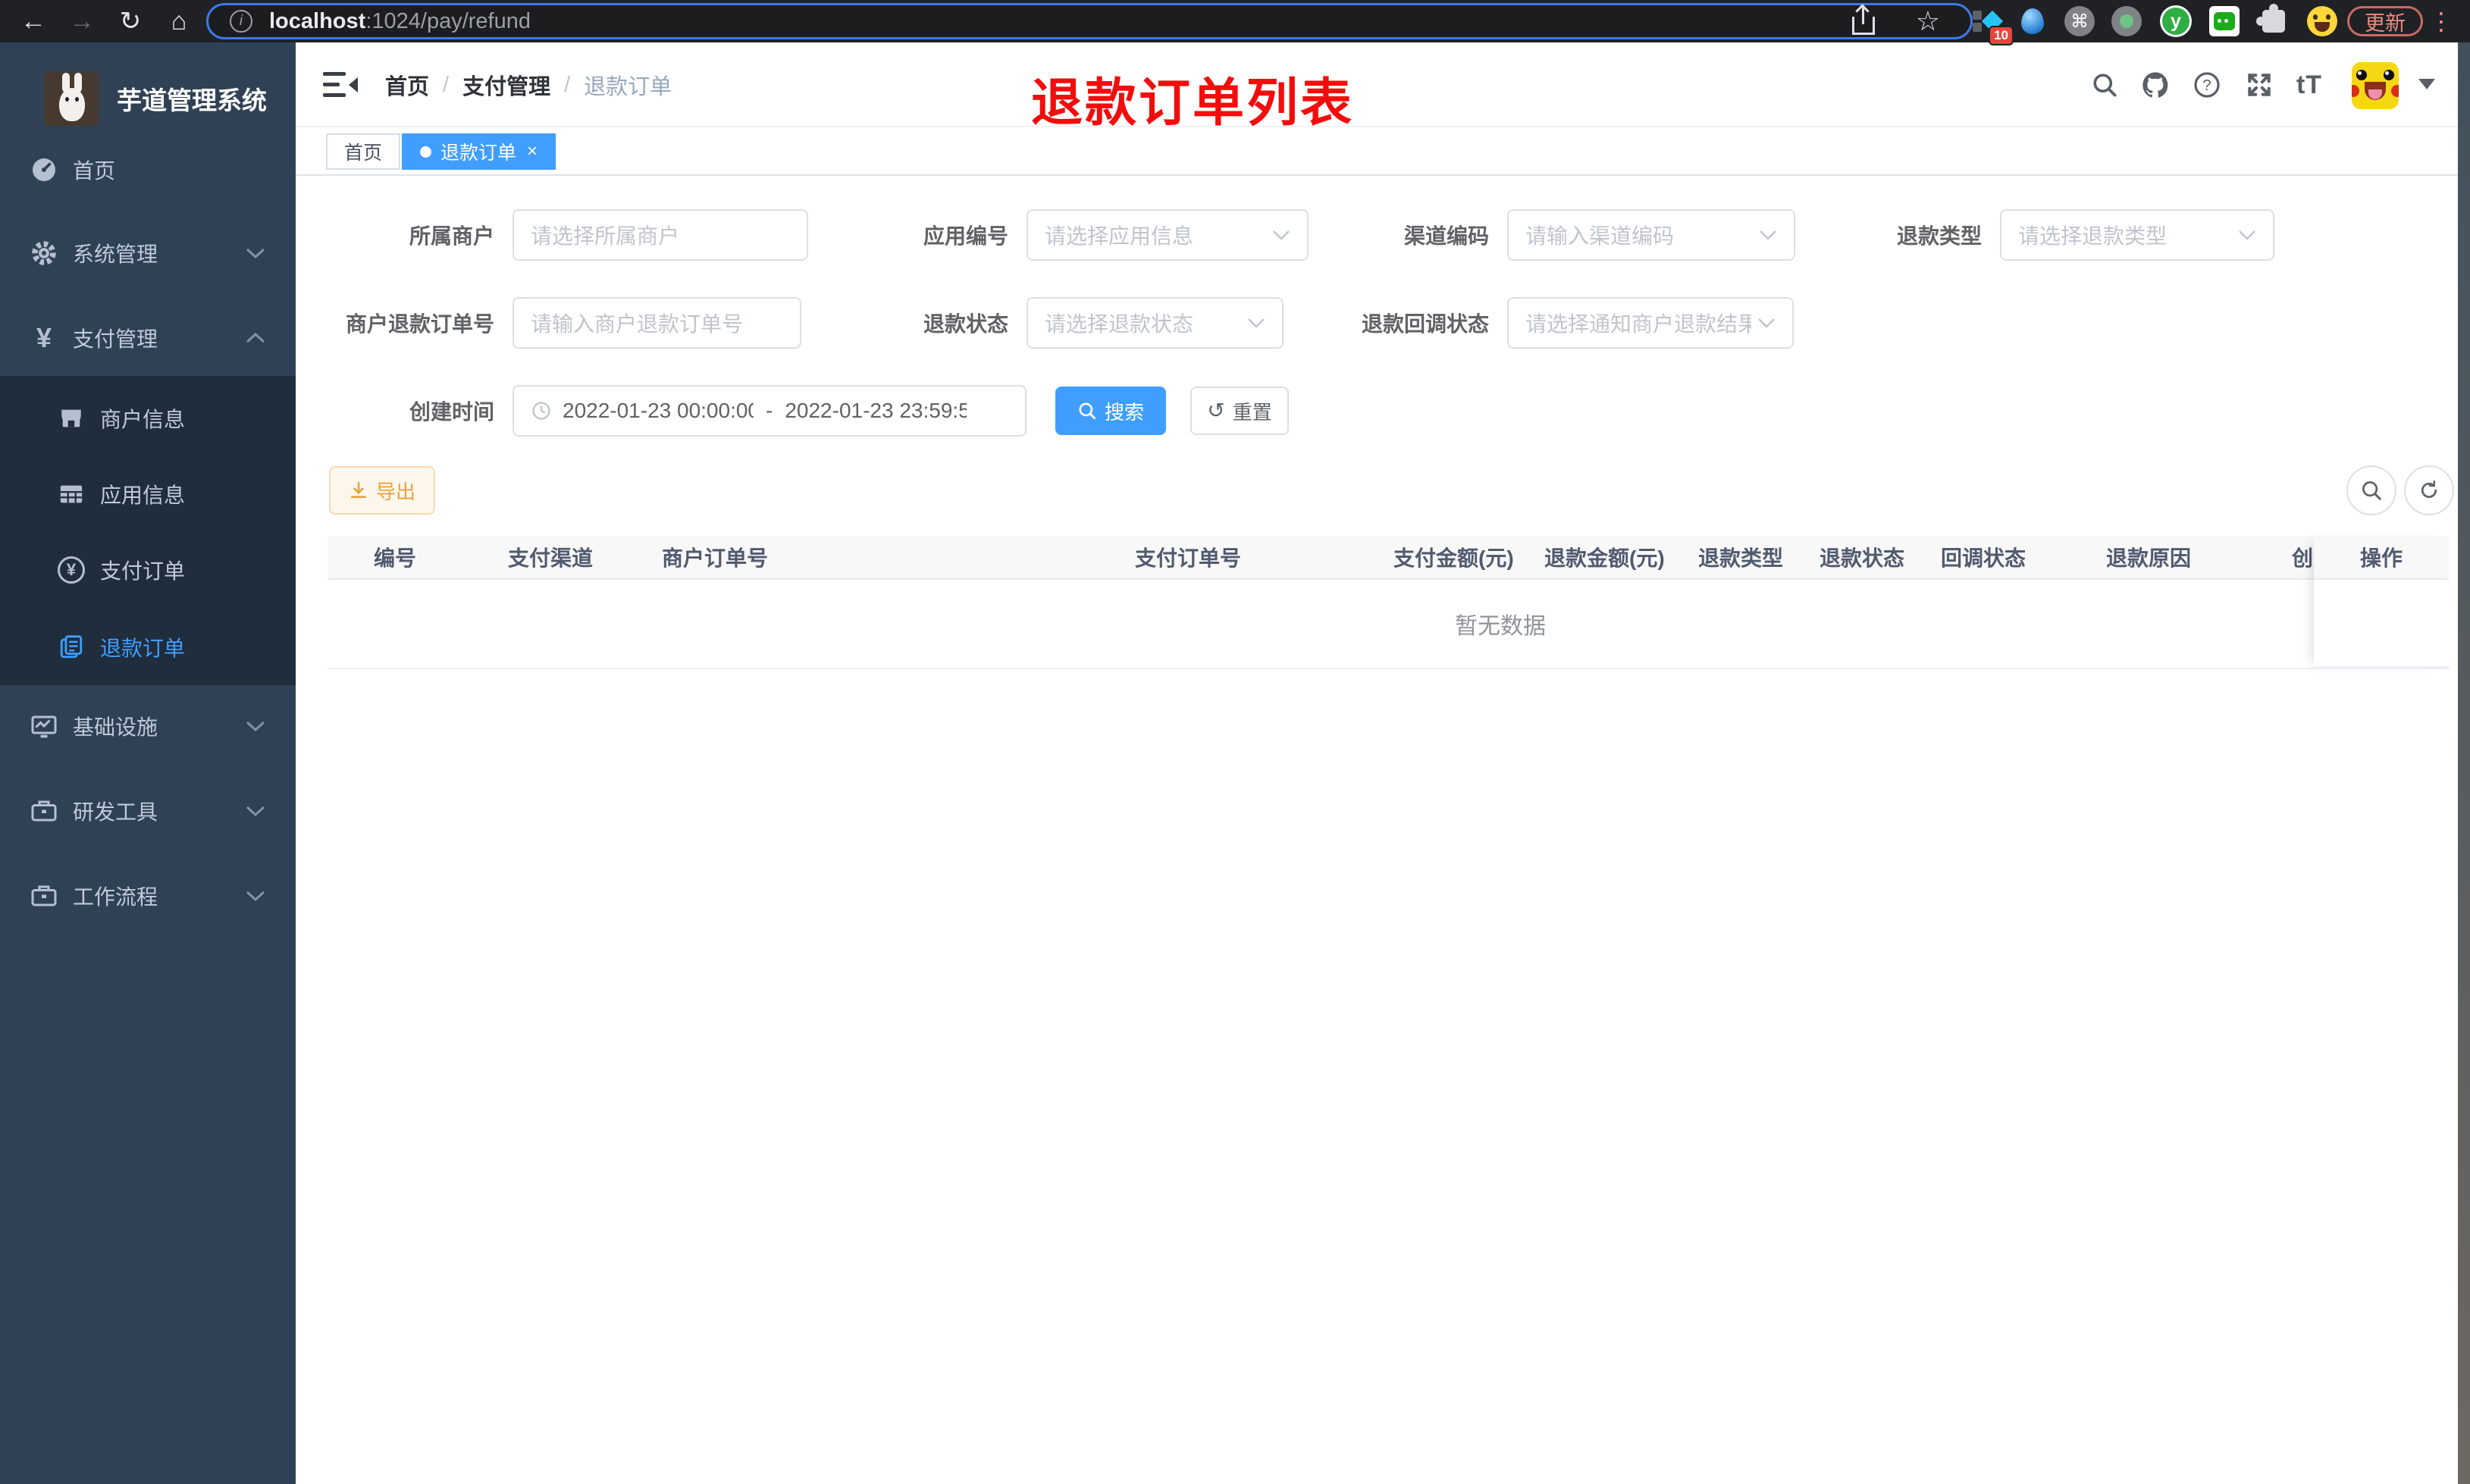 The width and height of the screenshot is (2470, 1484). I want to click on url-text: localhost:1024/pay/refund, so click(400, 22).